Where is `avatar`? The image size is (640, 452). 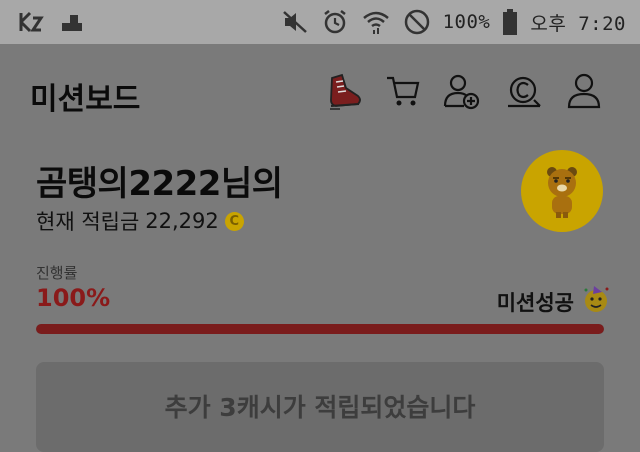 avatar is located at coordinates (562, 191).